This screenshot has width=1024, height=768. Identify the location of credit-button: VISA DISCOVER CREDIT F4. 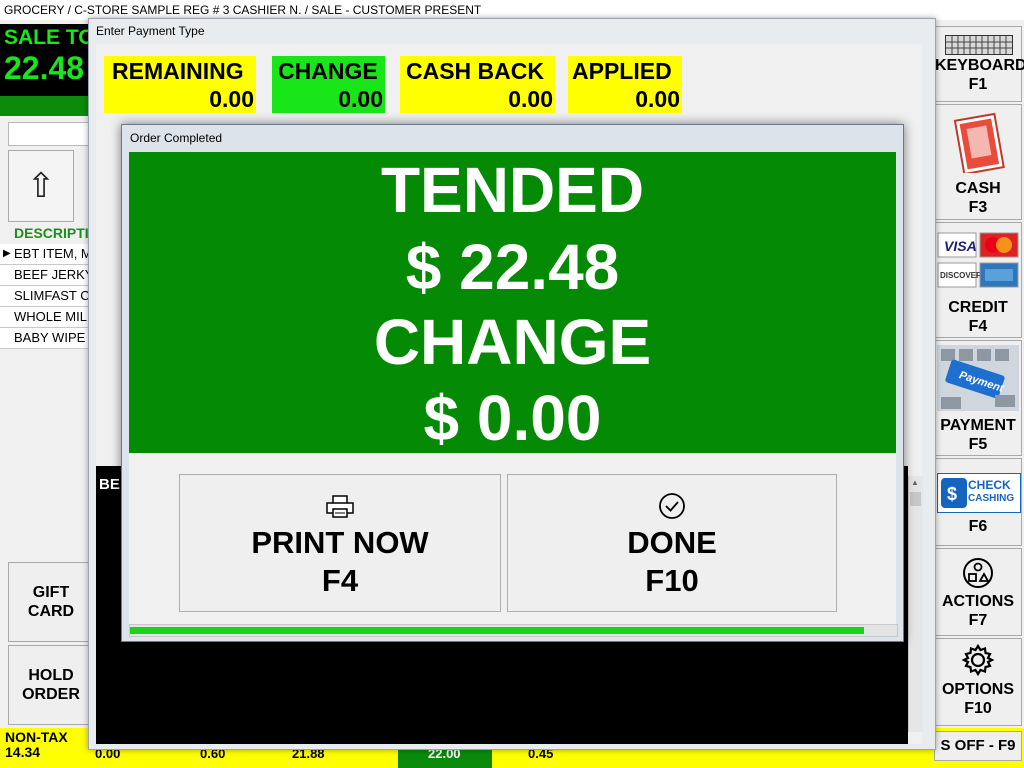
(978, 280).